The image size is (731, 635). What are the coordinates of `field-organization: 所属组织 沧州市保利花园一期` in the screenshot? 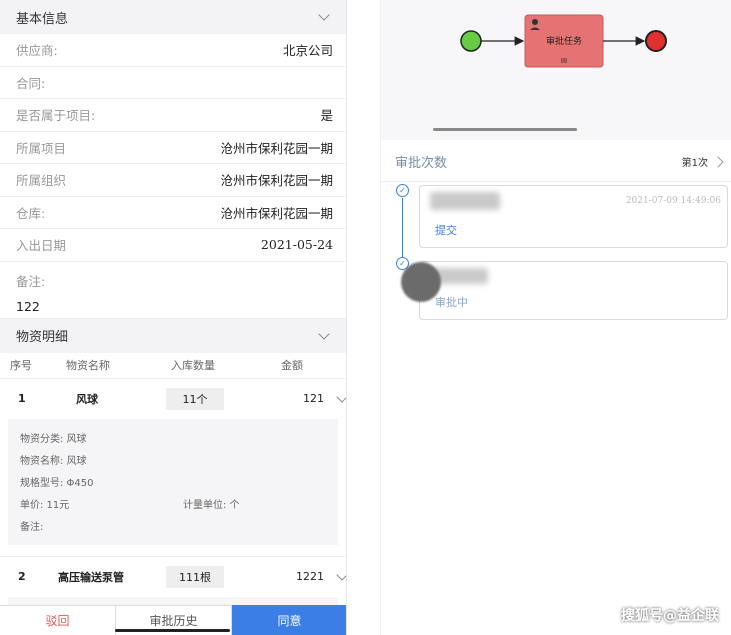 It's located at (173, 180).